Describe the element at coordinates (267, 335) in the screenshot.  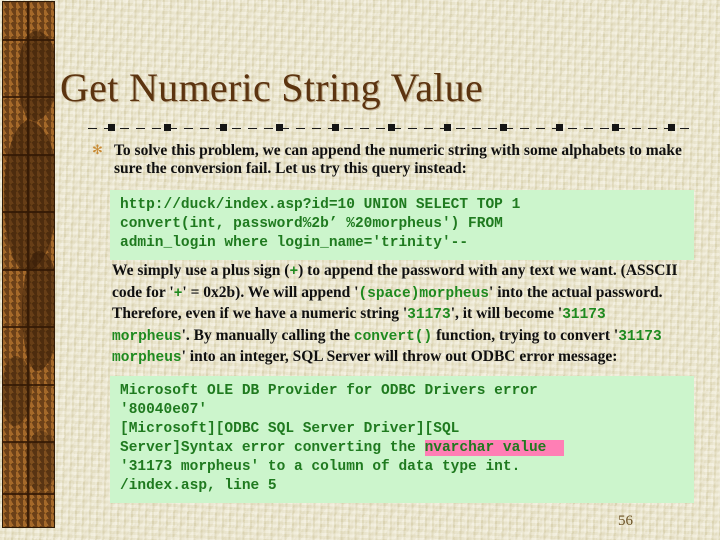
I see `para-seg-8: '. By manually calling the` at that location.